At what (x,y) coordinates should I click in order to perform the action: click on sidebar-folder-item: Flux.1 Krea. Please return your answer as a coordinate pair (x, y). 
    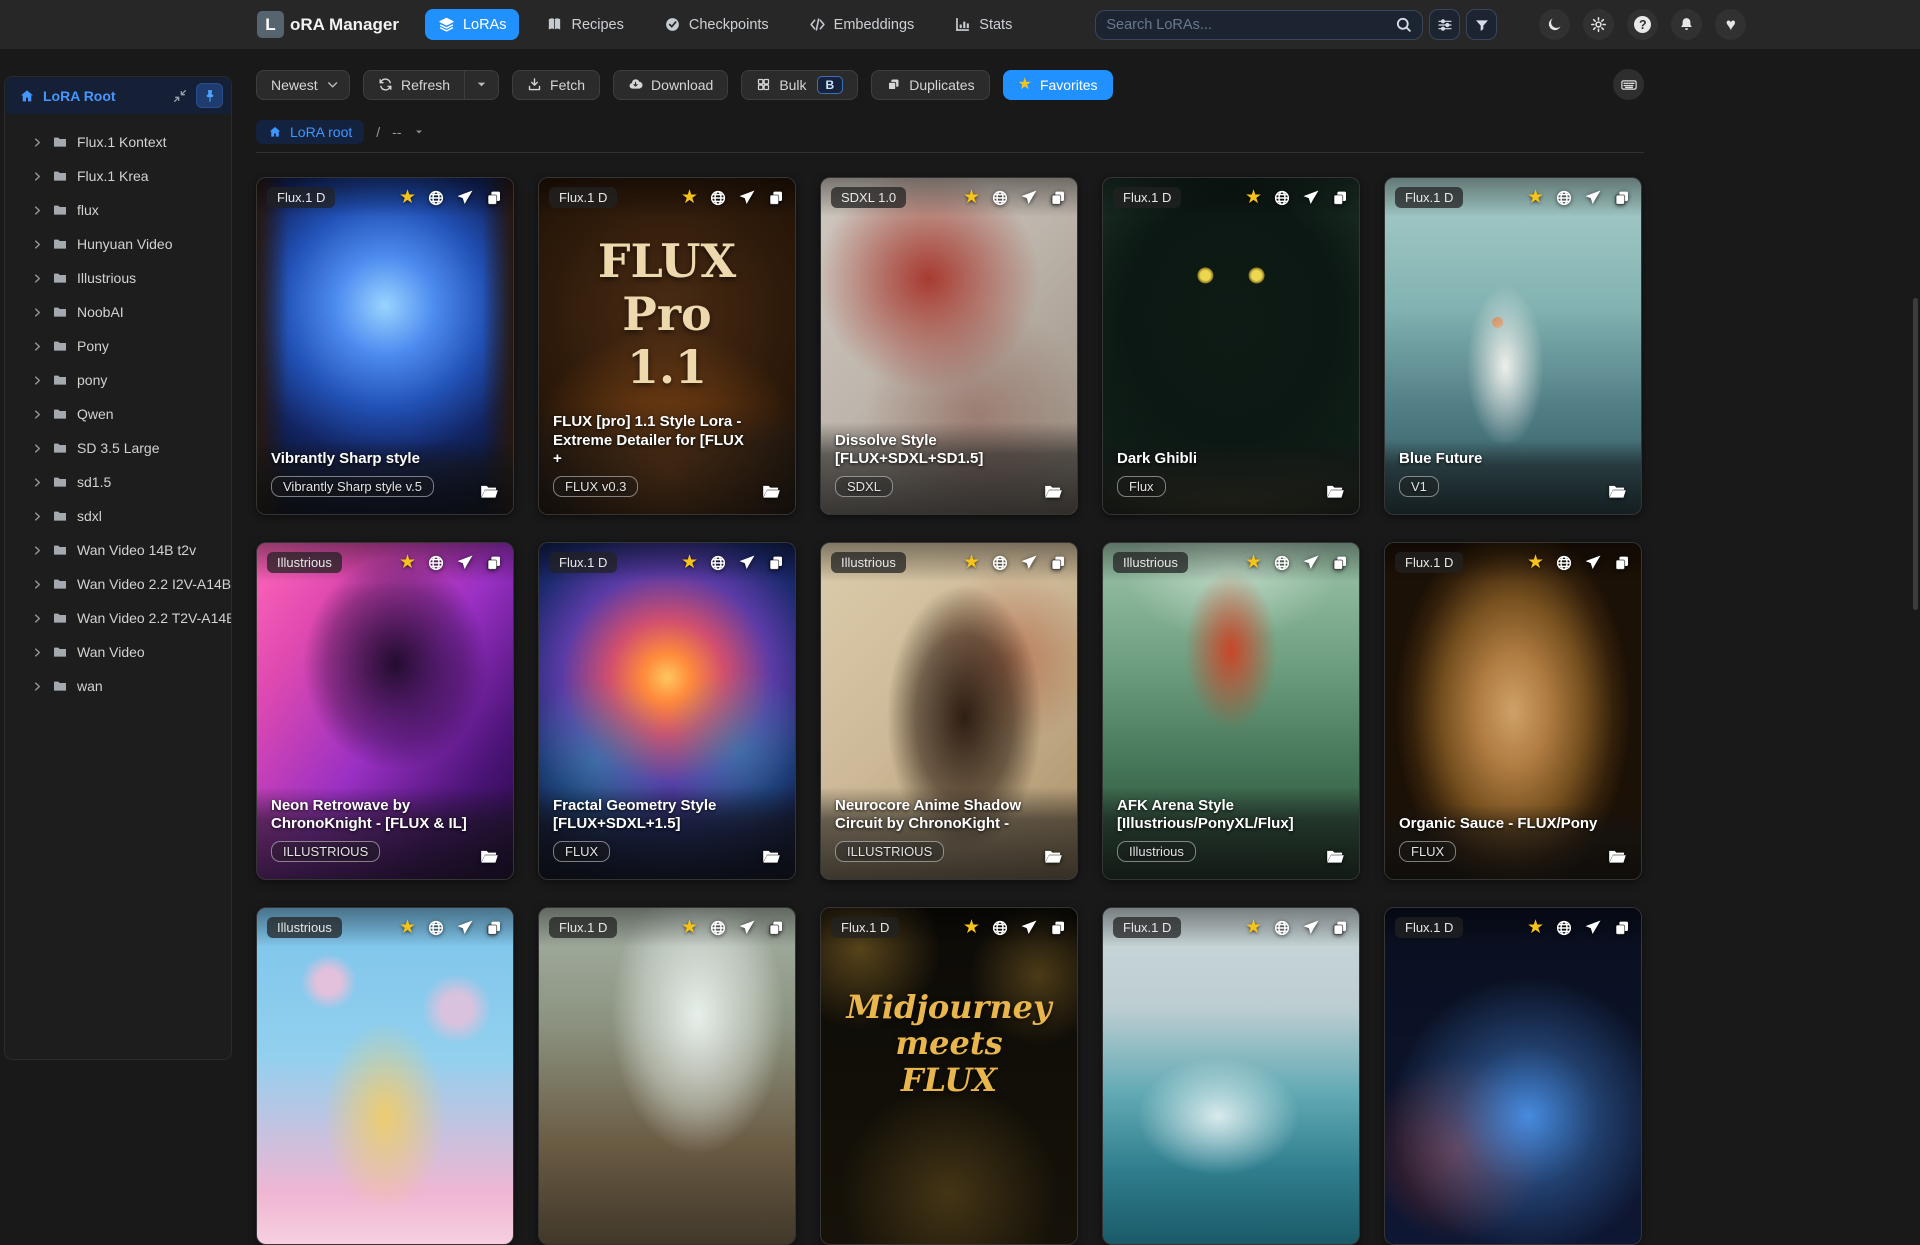
    Looking at the image, I should click on (118, 176).